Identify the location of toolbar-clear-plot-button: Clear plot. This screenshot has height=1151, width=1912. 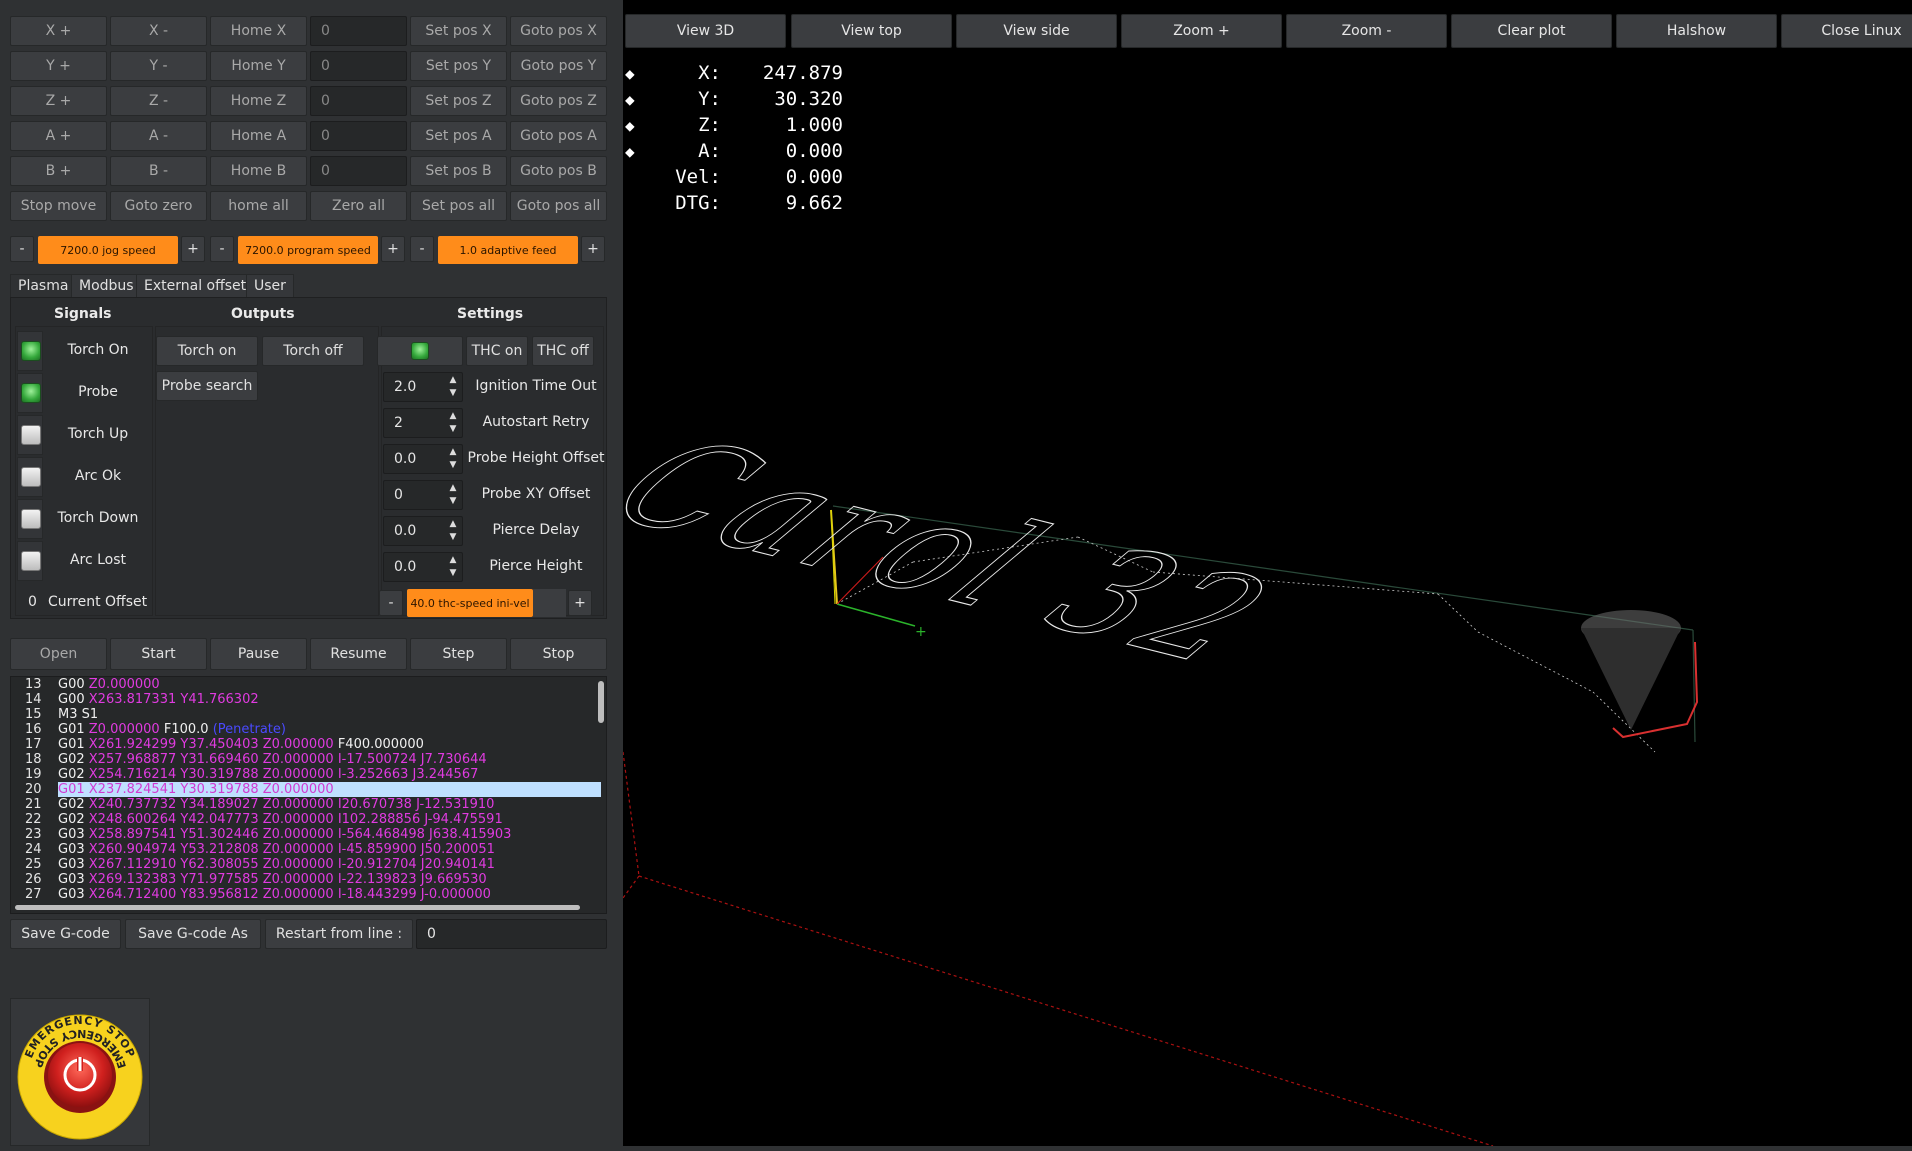
(1531, 31).